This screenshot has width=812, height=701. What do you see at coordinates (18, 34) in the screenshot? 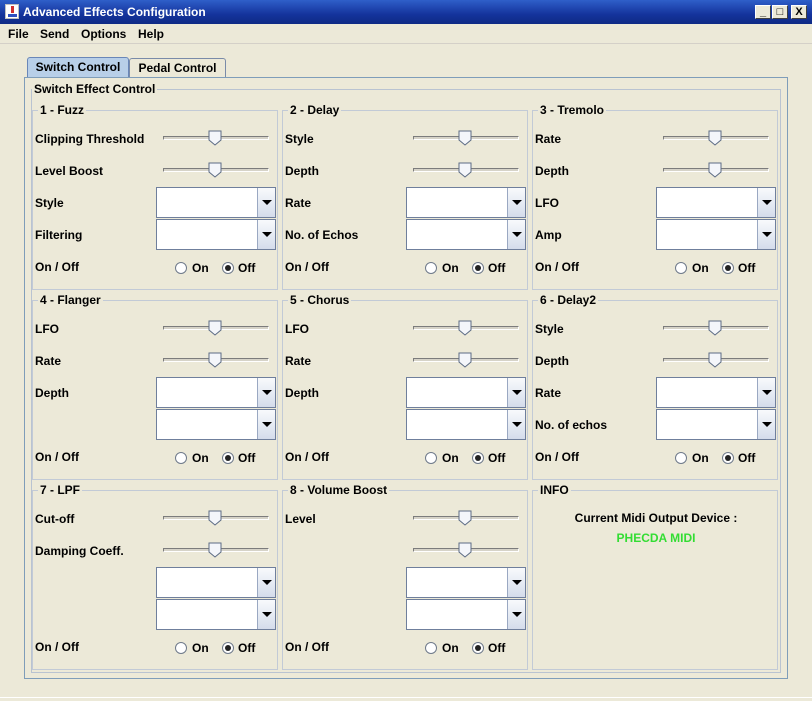
I see `menu-file: File` at bounding box center [18, 34].